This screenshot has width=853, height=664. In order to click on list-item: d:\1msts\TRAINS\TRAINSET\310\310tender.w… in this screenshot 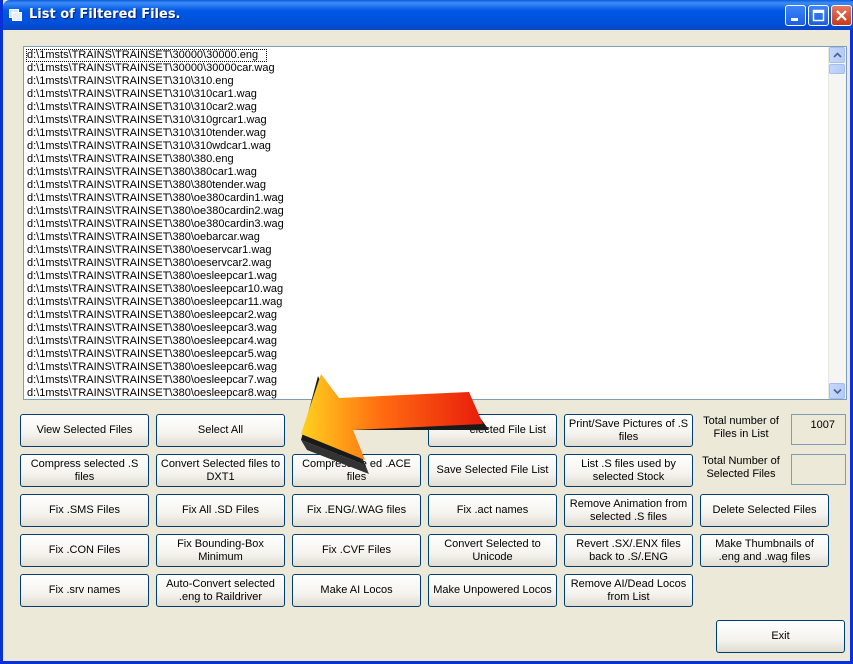, I will do `click(426, 133)`.